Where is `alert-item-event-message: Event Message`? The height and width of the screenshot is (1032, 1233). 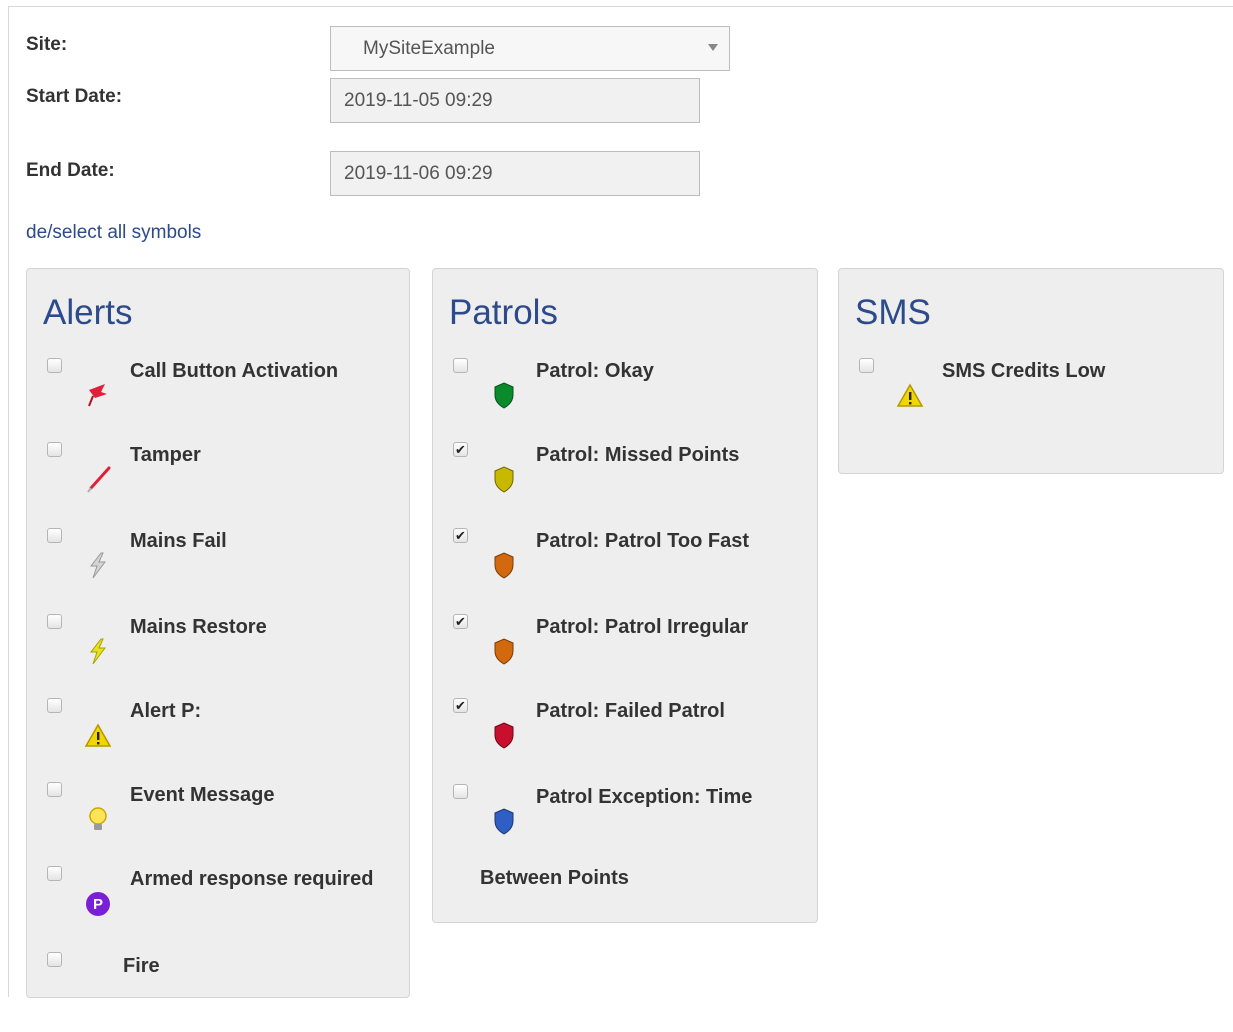 alert-item-event-message: Event Message is located at coordinates (218, 822).